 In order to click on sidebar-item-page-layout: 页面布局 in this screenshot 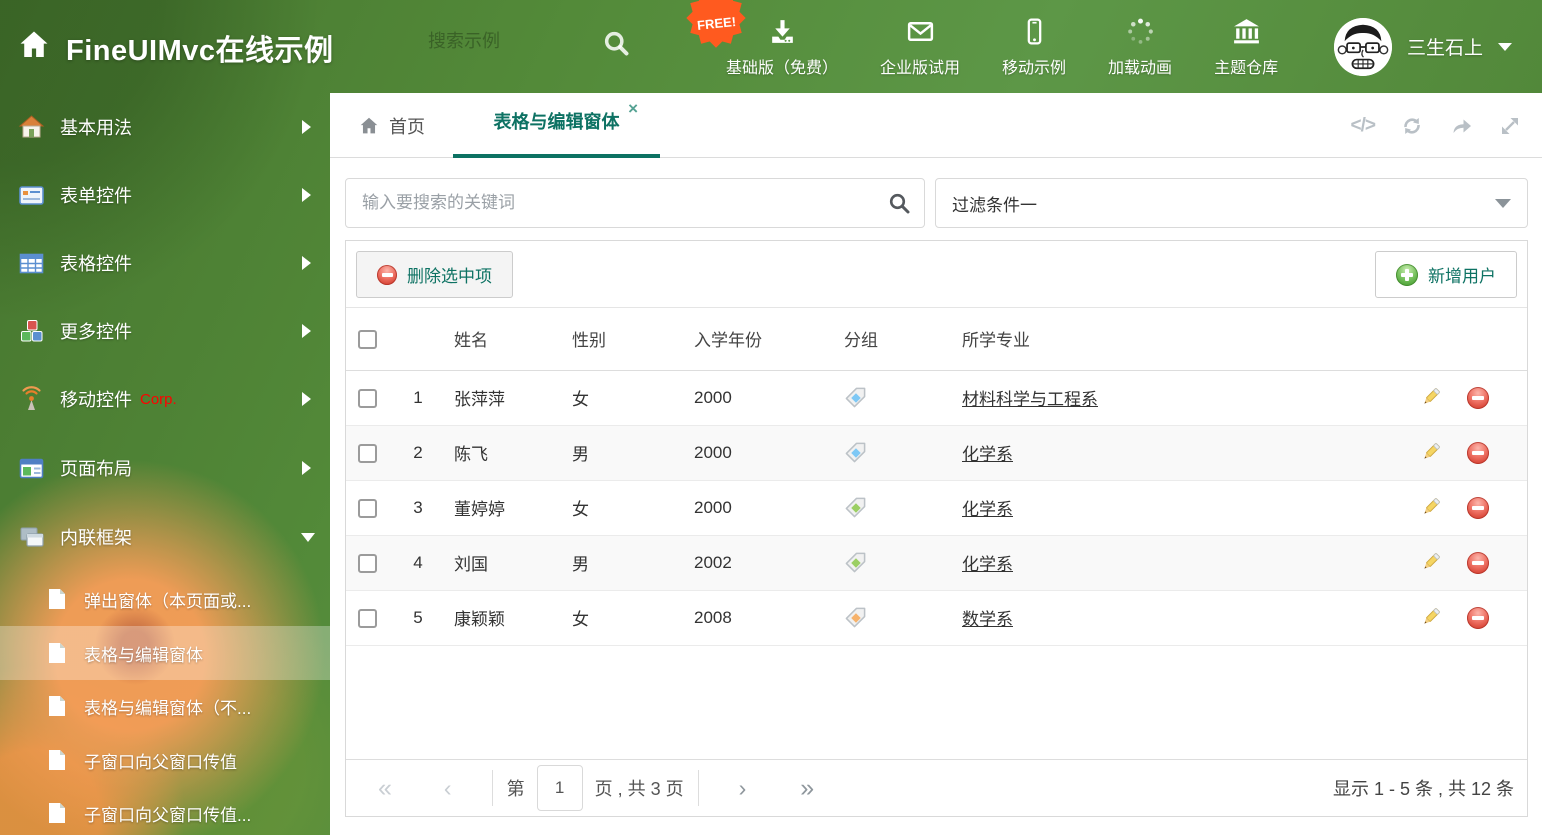, I will do `click(165, 468)`.